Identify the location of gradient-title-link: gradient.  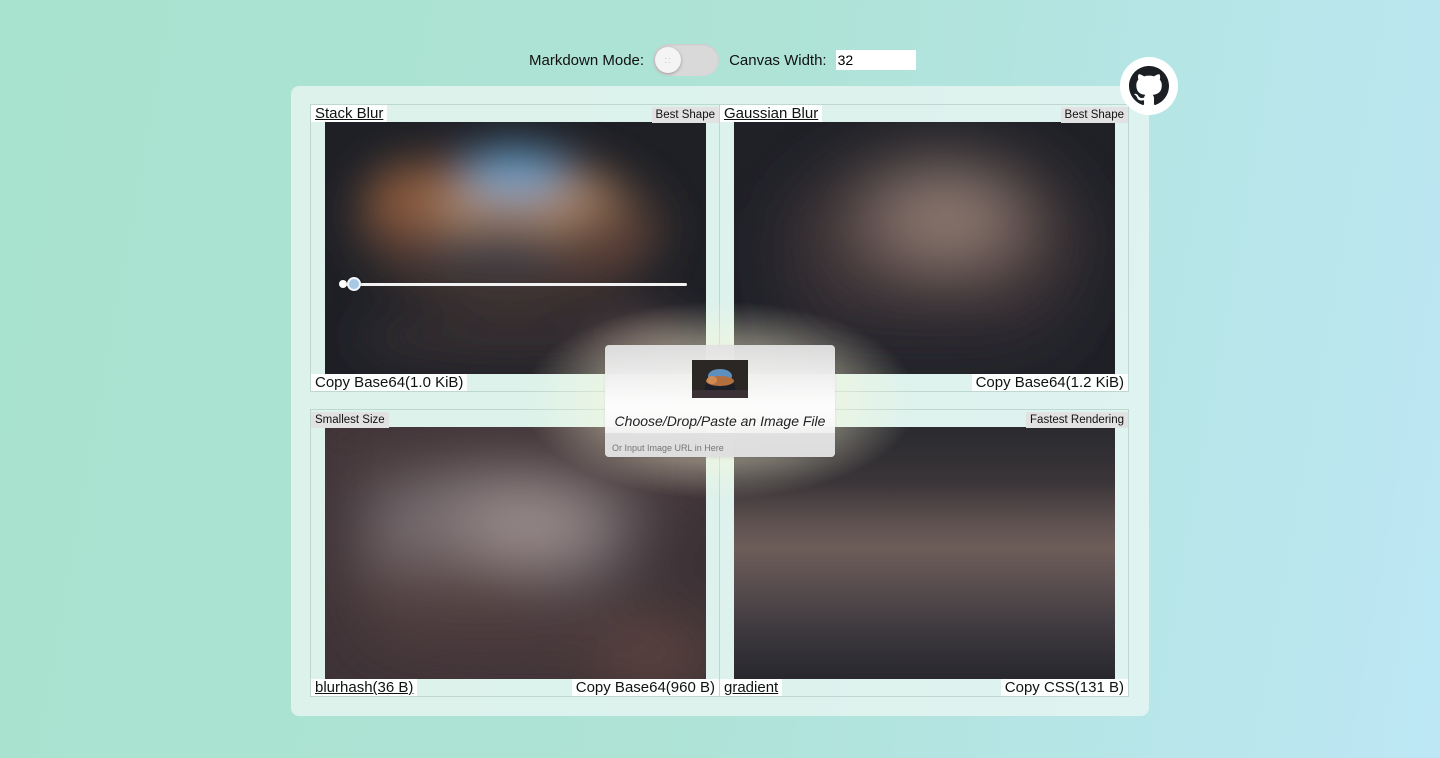
(751, 687).